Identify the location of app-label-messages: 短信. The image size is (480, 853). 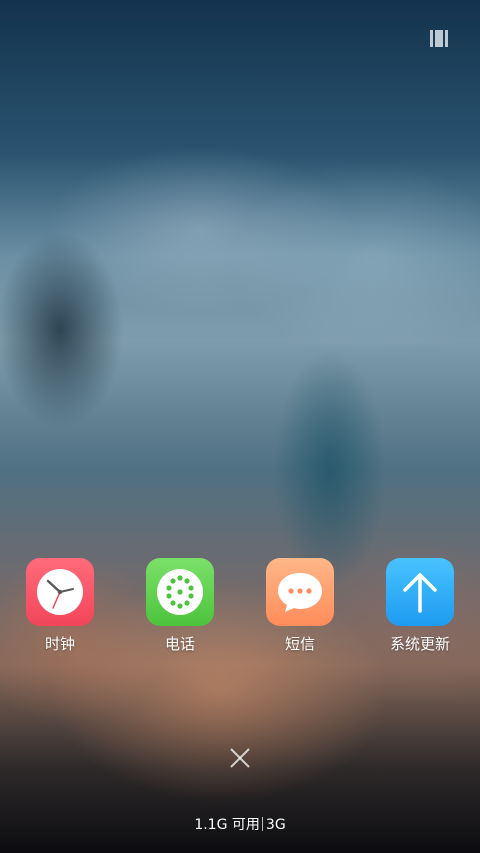
(299, 644).